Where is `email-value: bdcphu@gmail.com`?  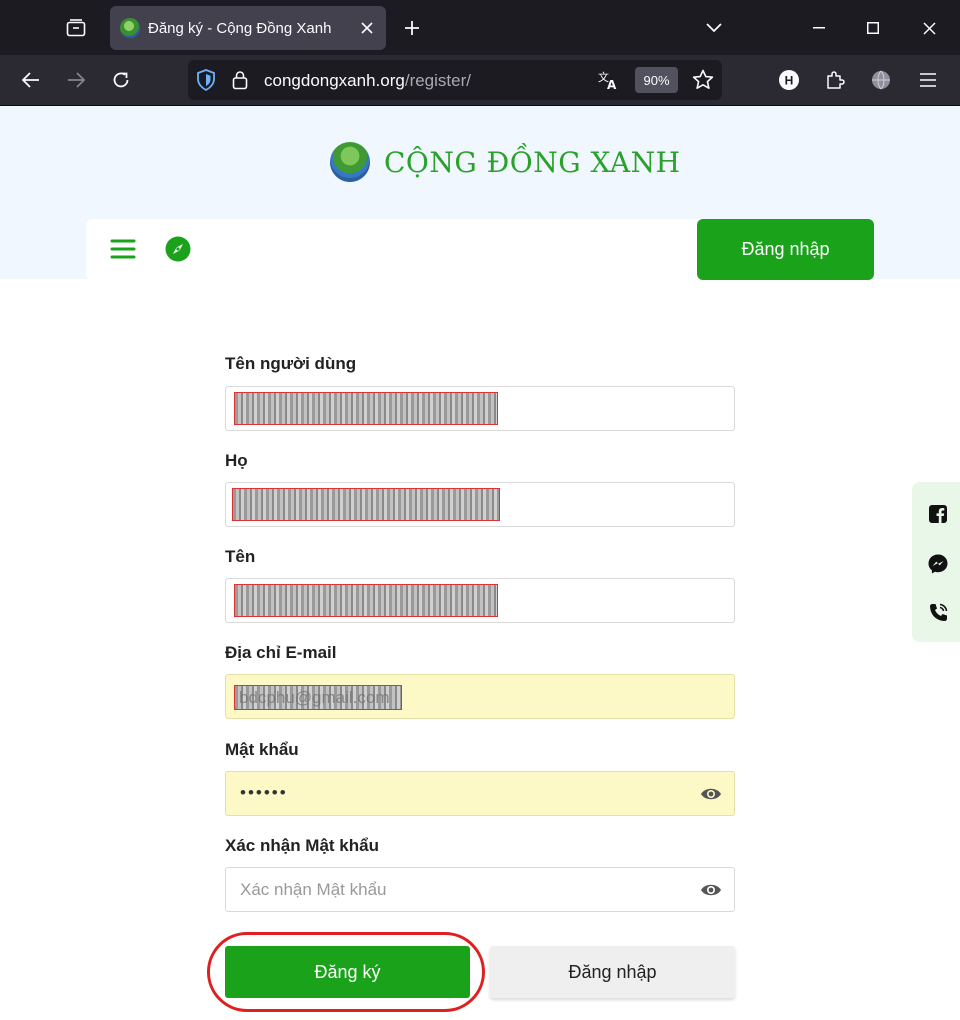 email-value: bdcphu@gmail.com is located at coordinates (314, 697).